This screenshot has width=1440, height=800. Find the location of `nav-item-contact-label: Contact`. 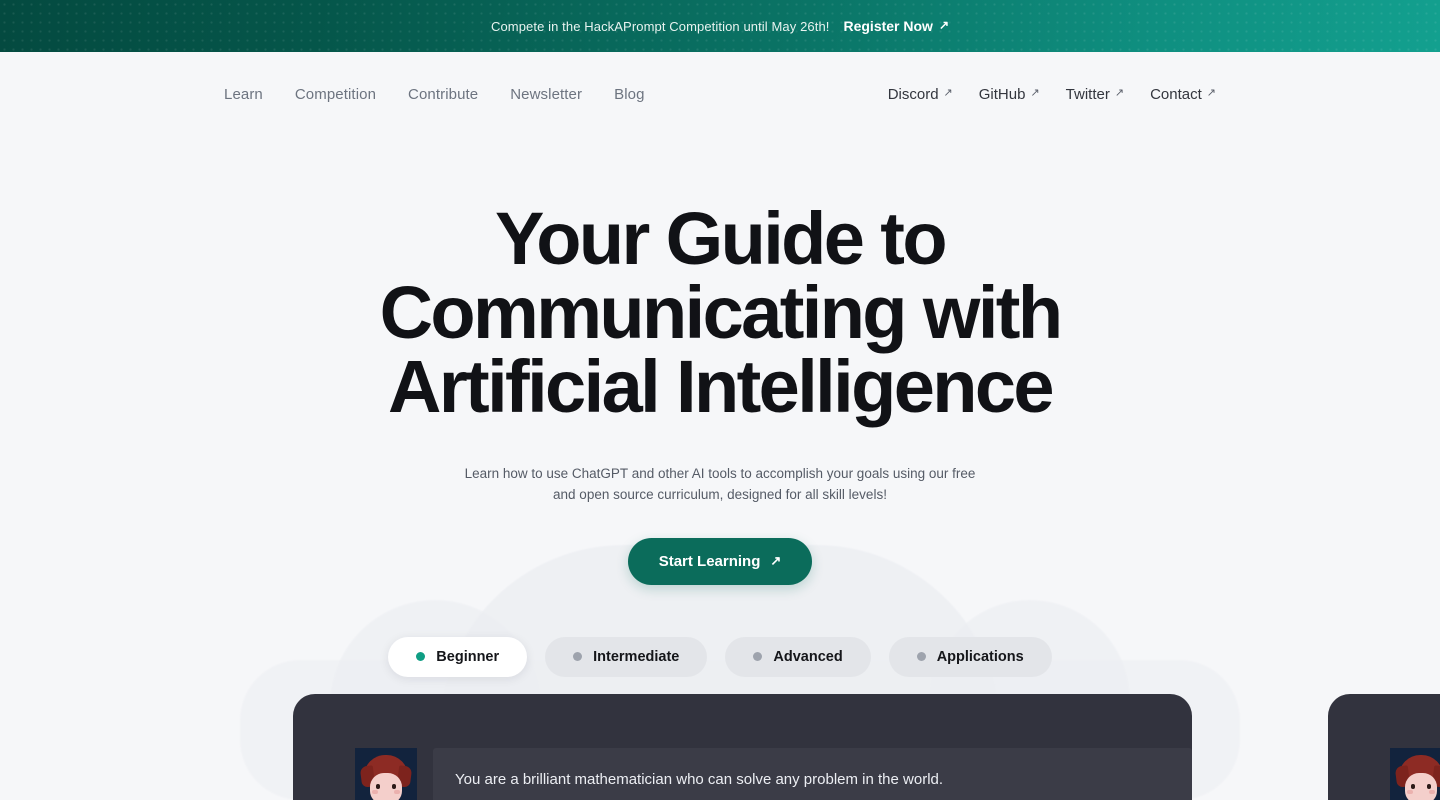

nav-item-contact-label: Contact is located at coordinates (1176, 94).